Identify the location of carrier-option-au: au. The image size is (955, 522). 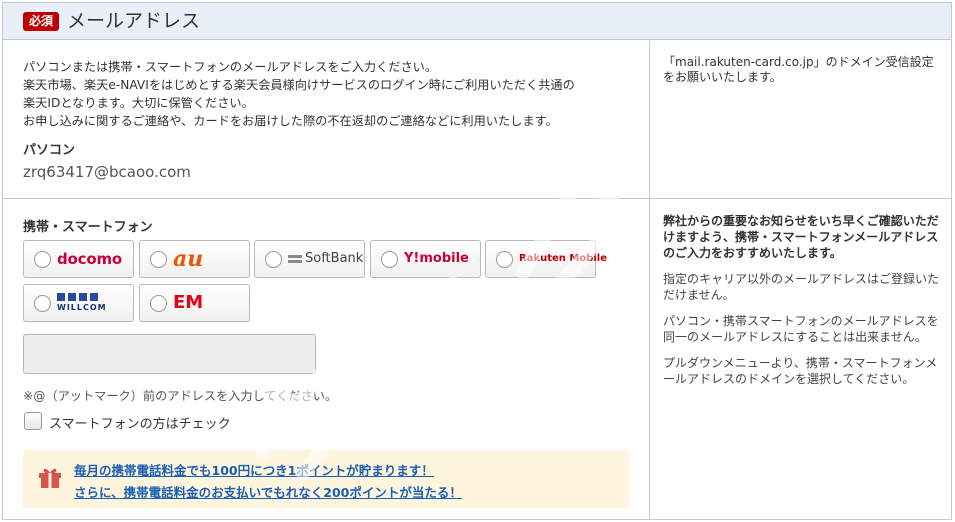
(194, 259).